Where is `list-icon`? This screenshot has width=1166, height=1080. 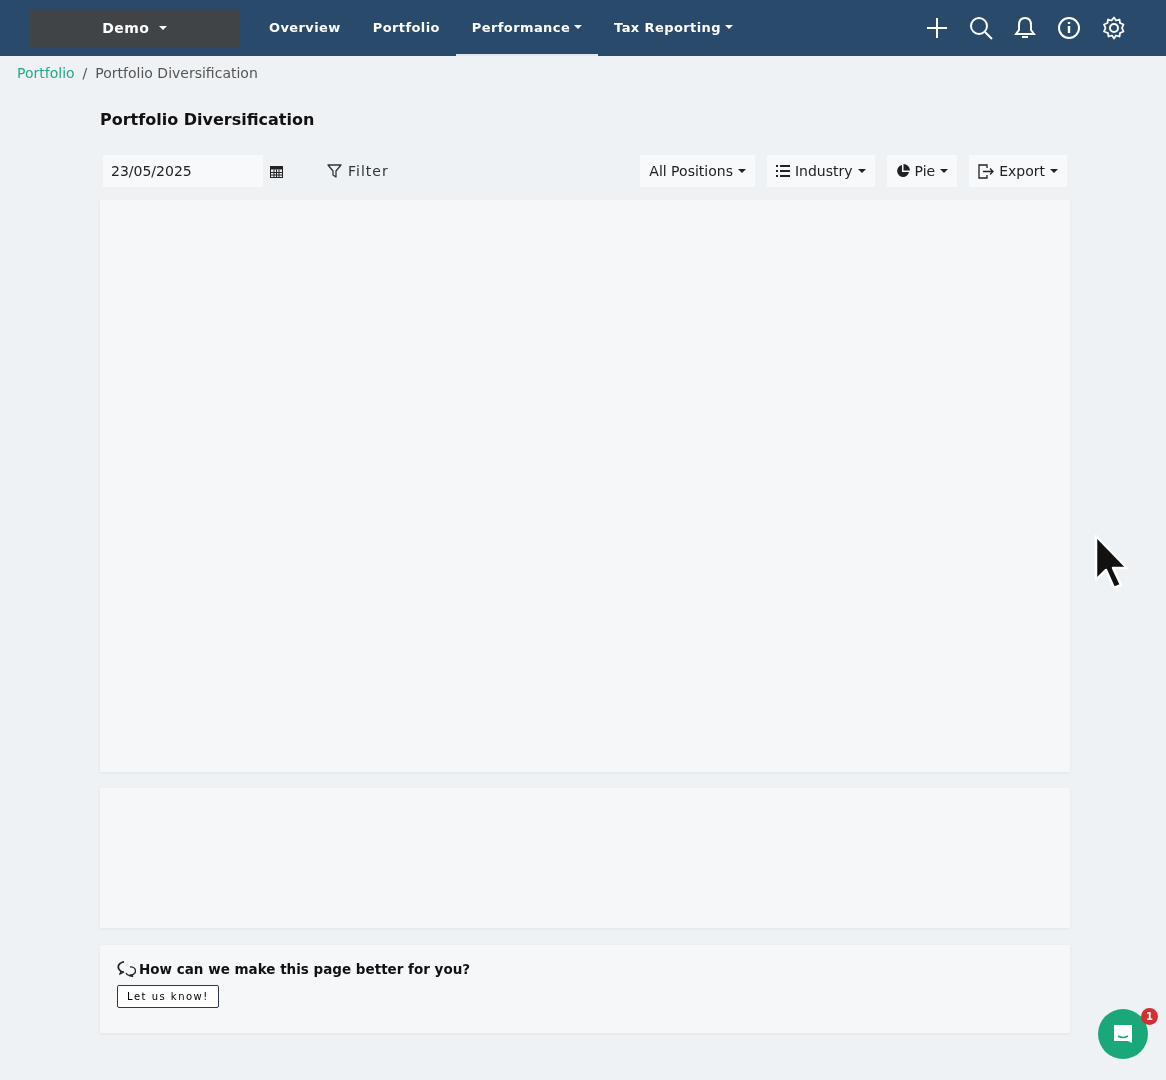 list-icon is located at coordinates (782, 171).